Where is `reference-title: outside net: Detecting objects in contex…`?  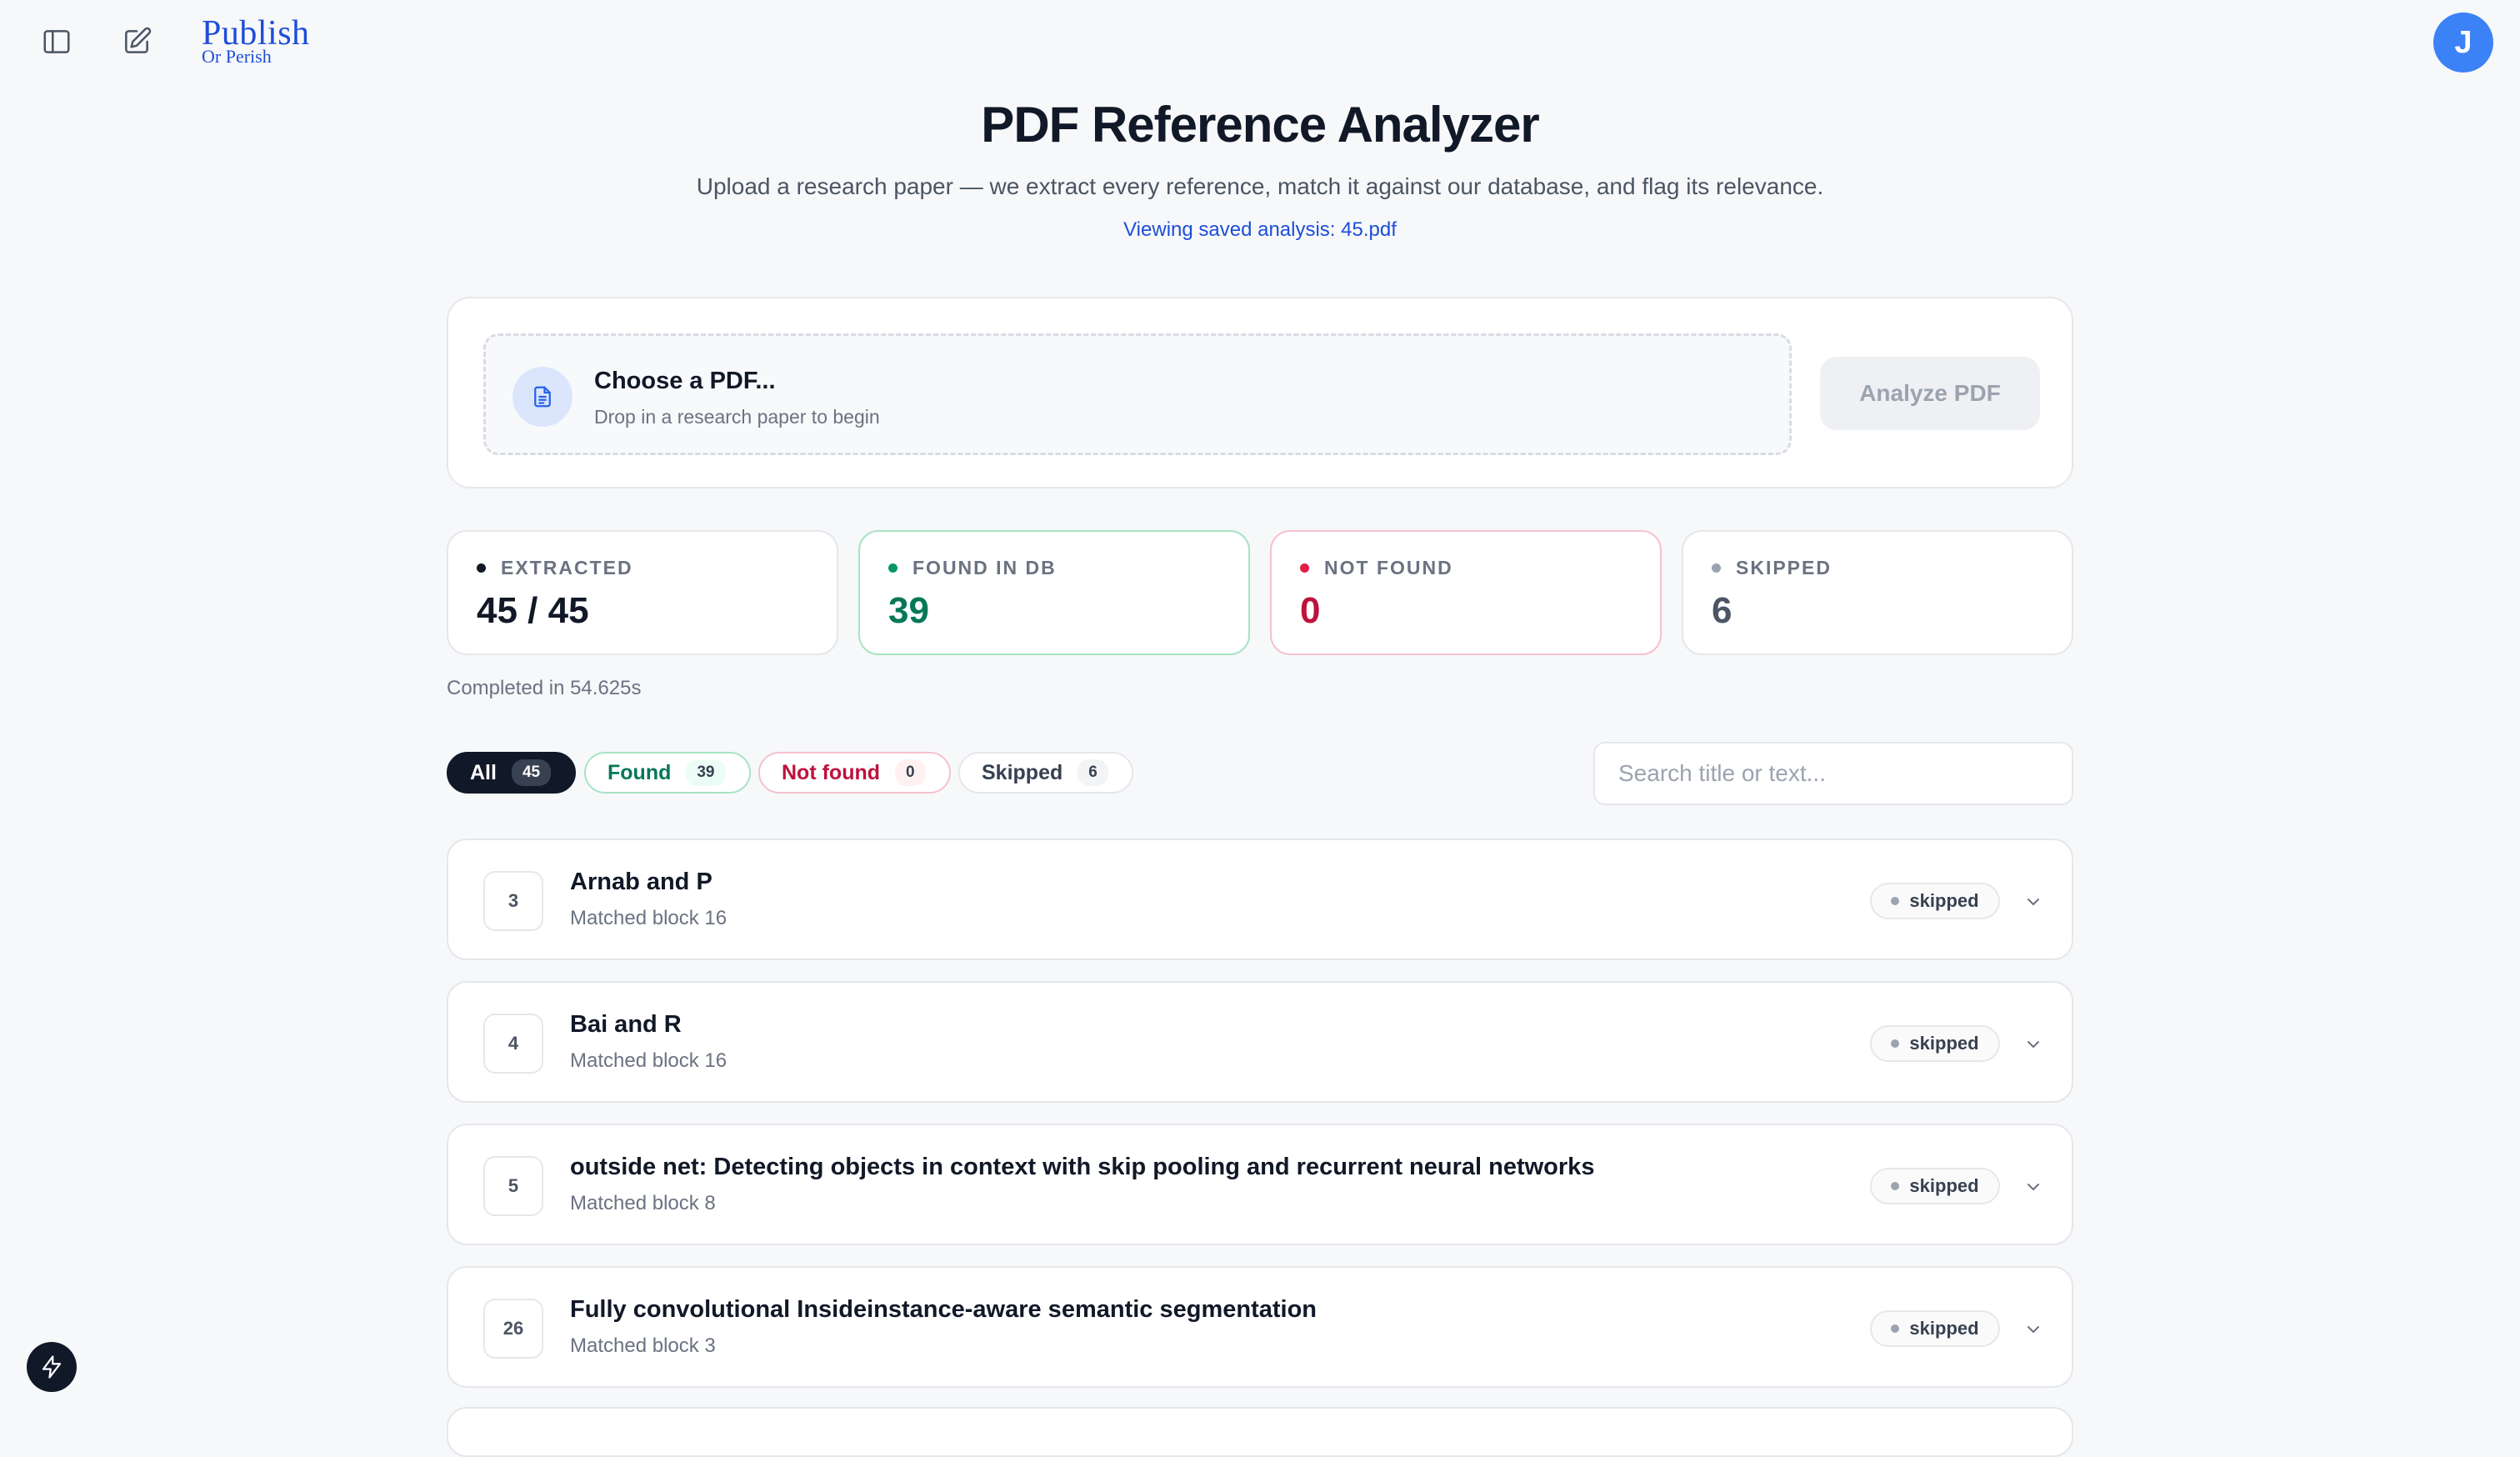
reference-title: outside net: Detecting objects in contex… is located at coordinates (1082, 1167).